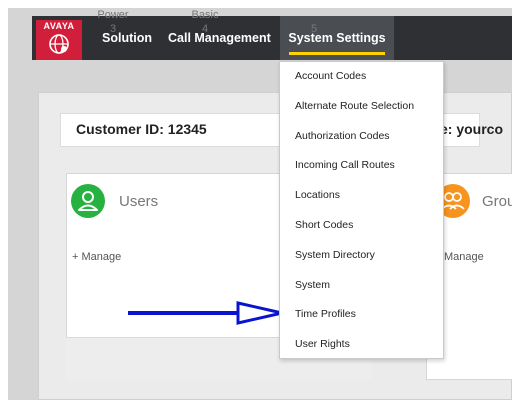  I want to click on menu-item-incoming-call-routes: Incoming Call Routes, so click(361, 166).